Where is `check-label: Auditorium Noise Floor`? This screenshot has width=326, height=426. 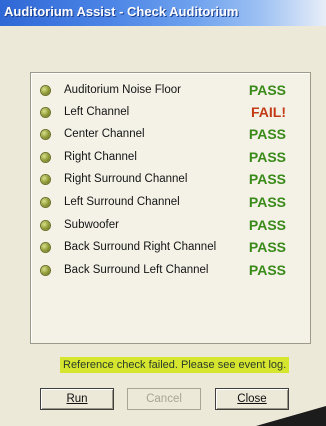 check-label: Auditorium Noise Floor is located at coordinates (122, 90).